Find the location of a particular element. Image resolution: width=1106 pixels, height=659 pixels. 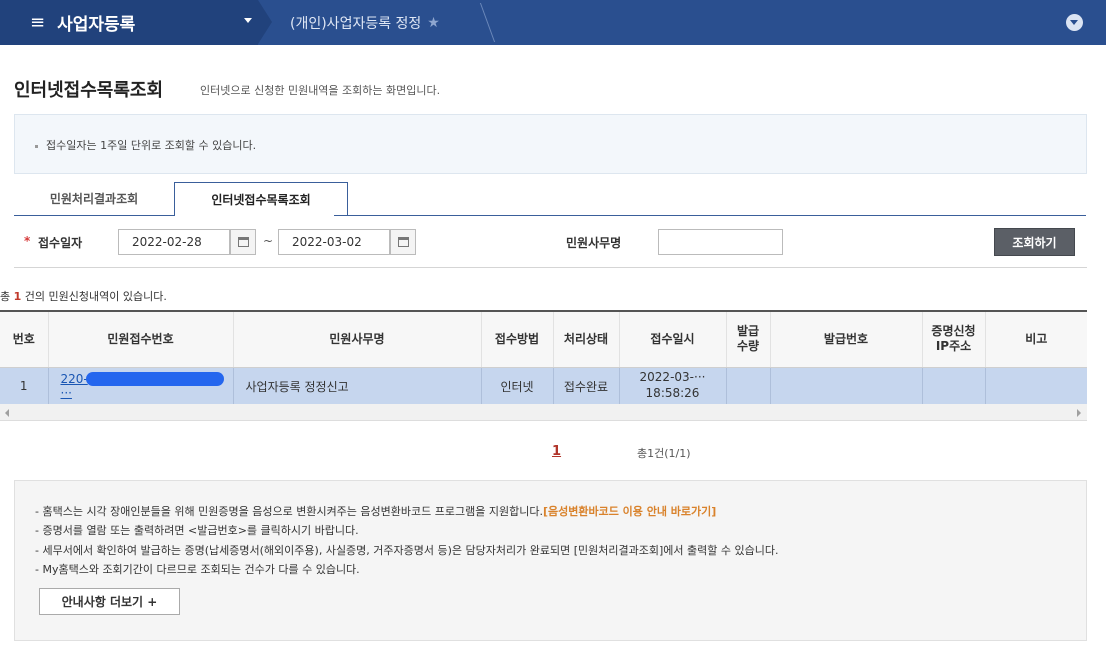

page-number-current: 1 is located at coordinates (556, 451).